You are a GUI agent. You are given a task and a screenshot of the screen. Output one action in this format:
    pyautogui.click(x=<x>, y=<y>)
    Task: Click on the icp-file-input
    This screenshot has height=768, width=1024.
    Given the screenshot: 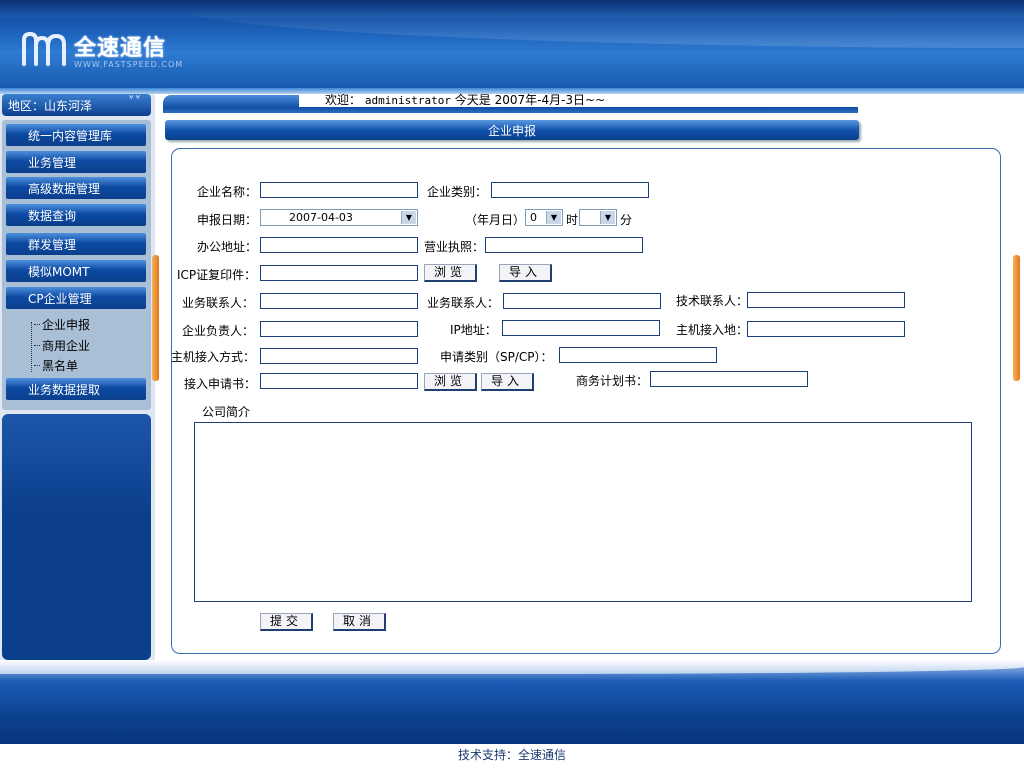 What is the action you would take?
    pyautogui.click(x=339, y=273)
    